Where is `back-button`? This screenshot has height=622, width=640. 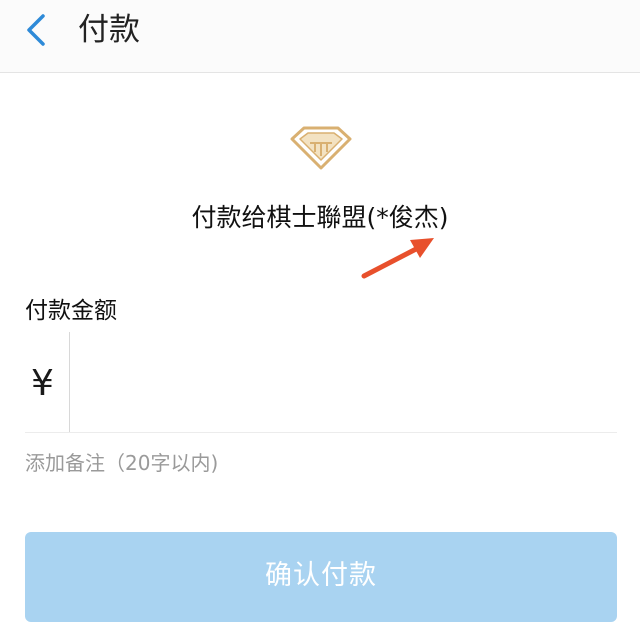 back-button is located at coordinates (36, 30).